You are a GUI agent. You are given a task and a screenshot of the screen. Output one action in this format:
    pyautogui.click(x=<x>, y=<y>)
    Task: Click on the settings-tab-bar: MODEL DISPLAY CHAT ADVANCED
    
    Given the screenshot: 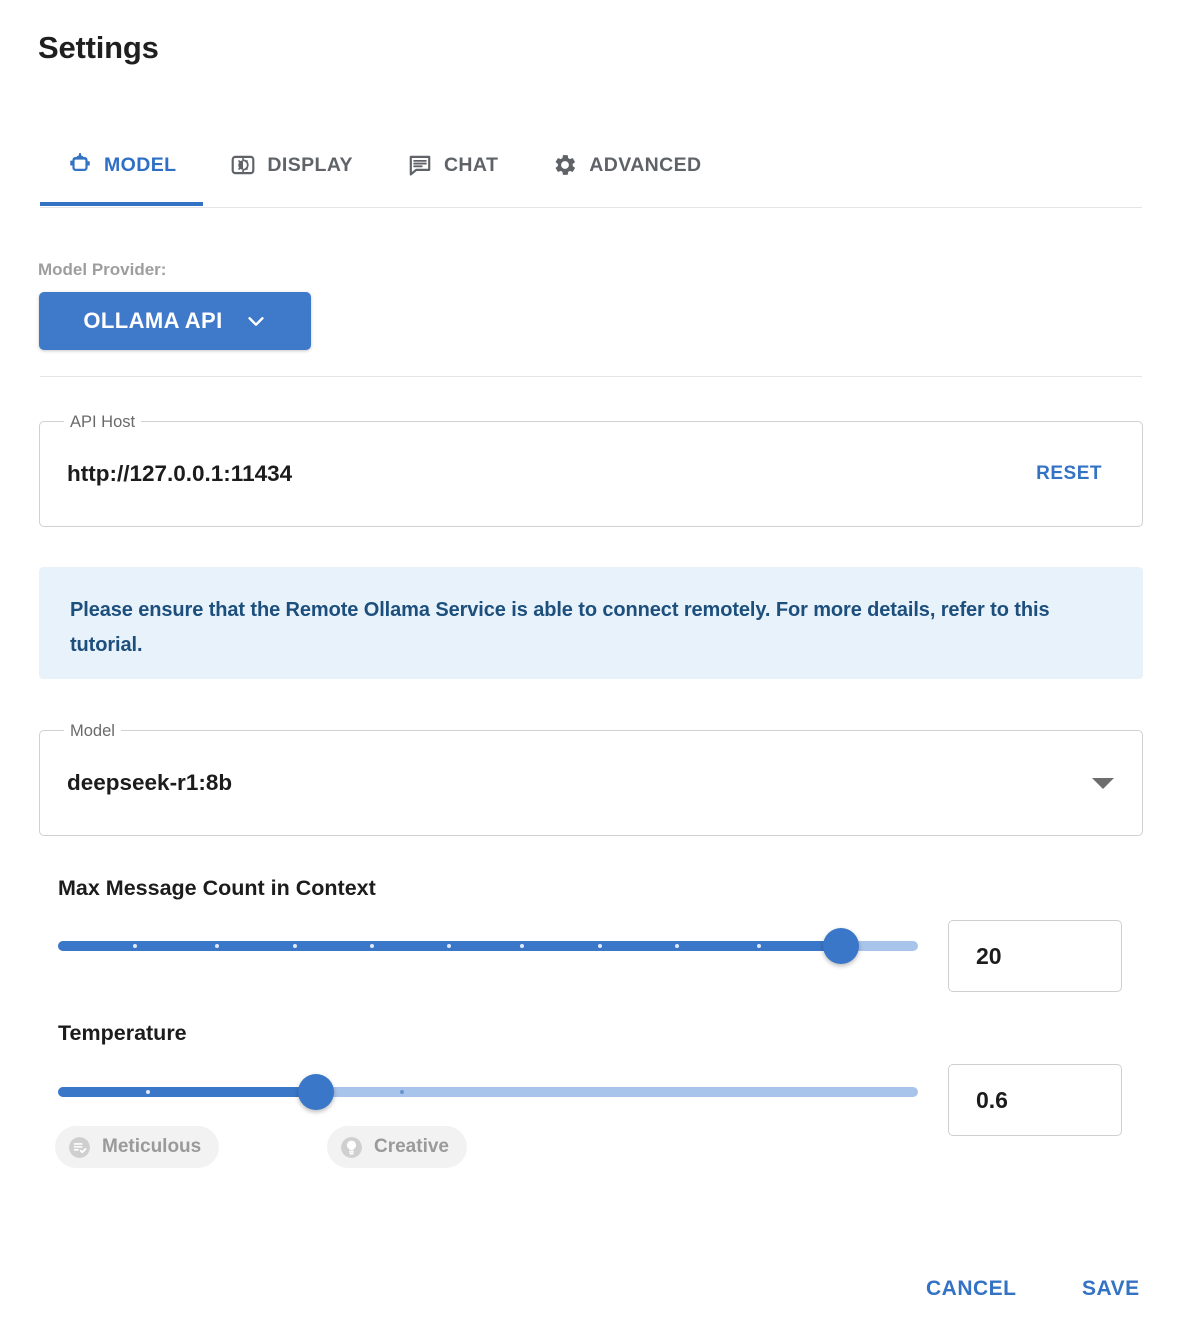 What is the action you would take?
    pyautogui.click(x=591, y=166)
    